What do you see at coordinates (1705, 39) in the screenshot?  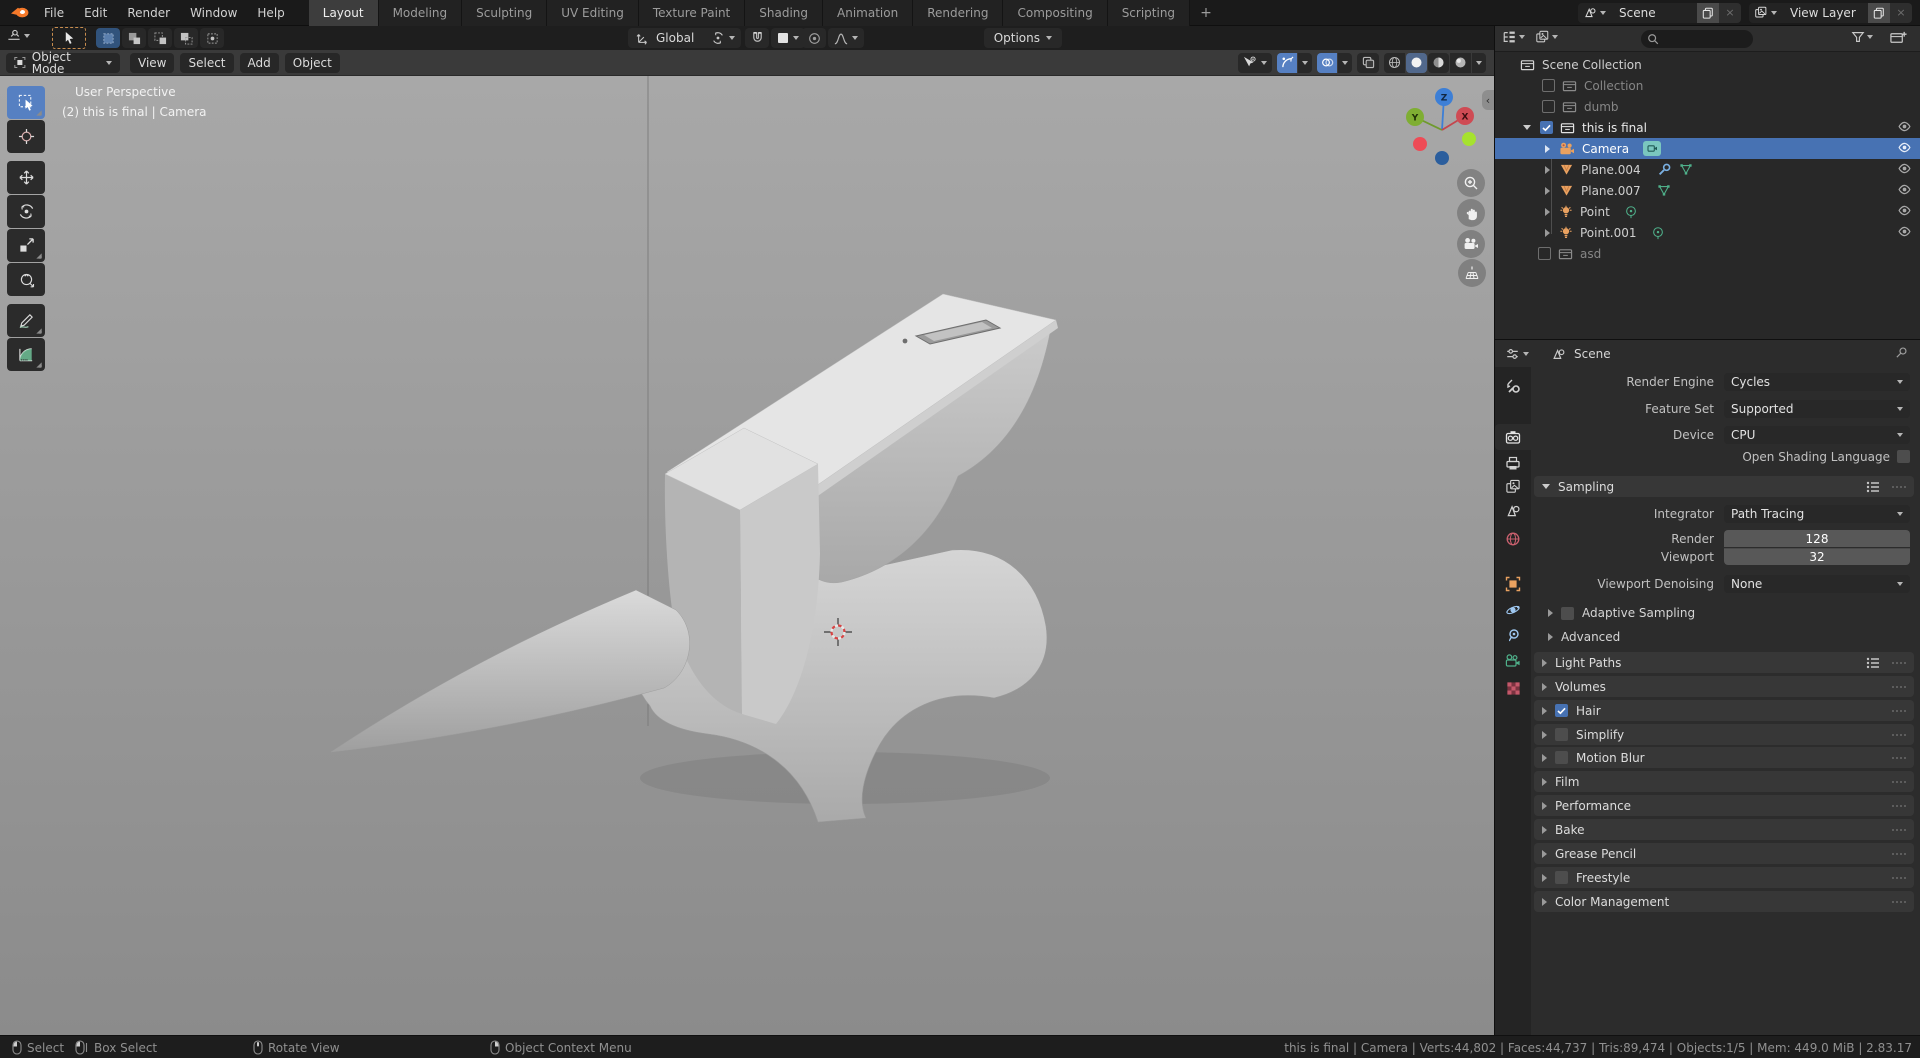 I see `search-input` at bounding box center [1705, 39].